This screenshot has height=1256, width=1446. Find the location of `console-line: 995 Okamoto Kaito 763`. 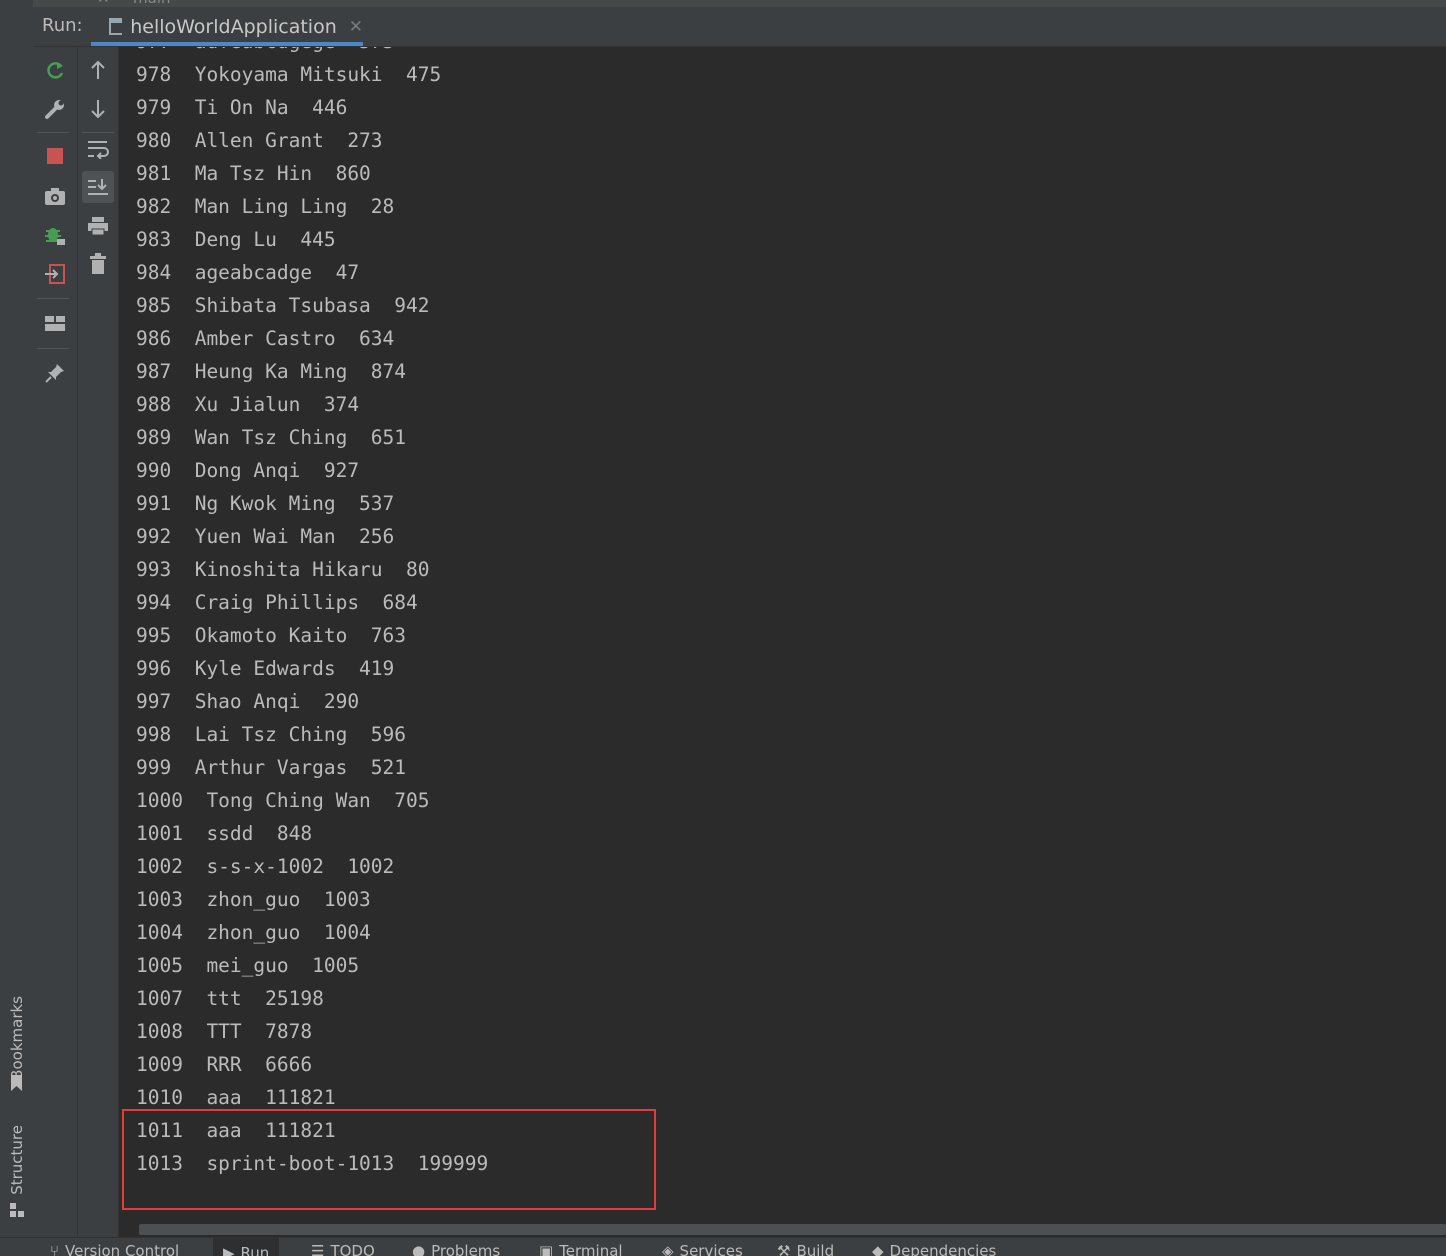

console-line: 995 Okamoto Kaito 763 is located at coordinates (312, 635).